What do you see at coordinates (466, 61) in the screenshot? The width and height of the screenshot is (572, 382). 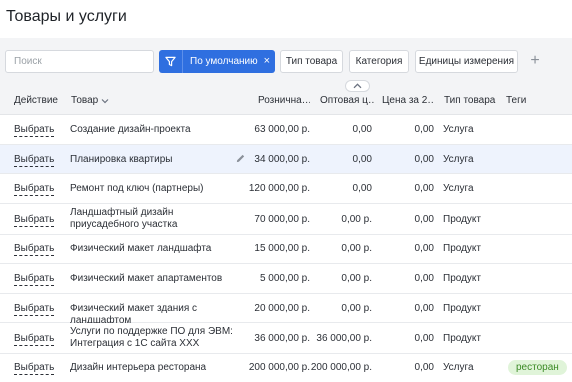 I see `filter-pill-units: Единицы измерения` at bounding box center [466, 61].